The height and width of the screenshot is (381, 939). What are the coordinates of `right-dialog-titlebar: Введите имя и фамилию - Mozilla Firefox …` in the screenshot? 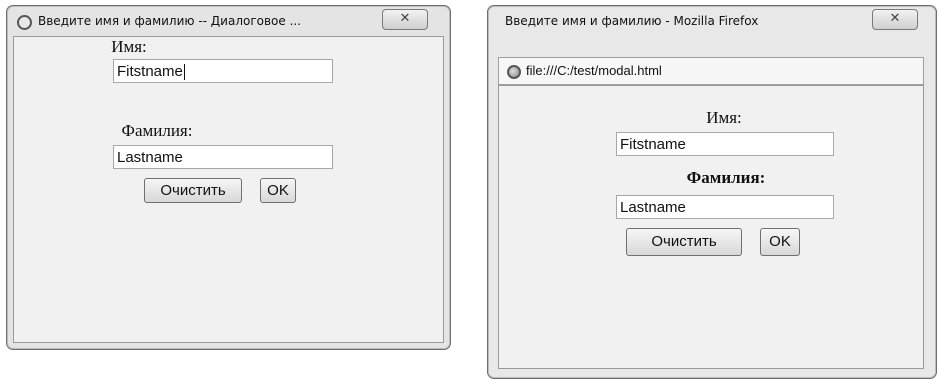 It's located at (712, 21).